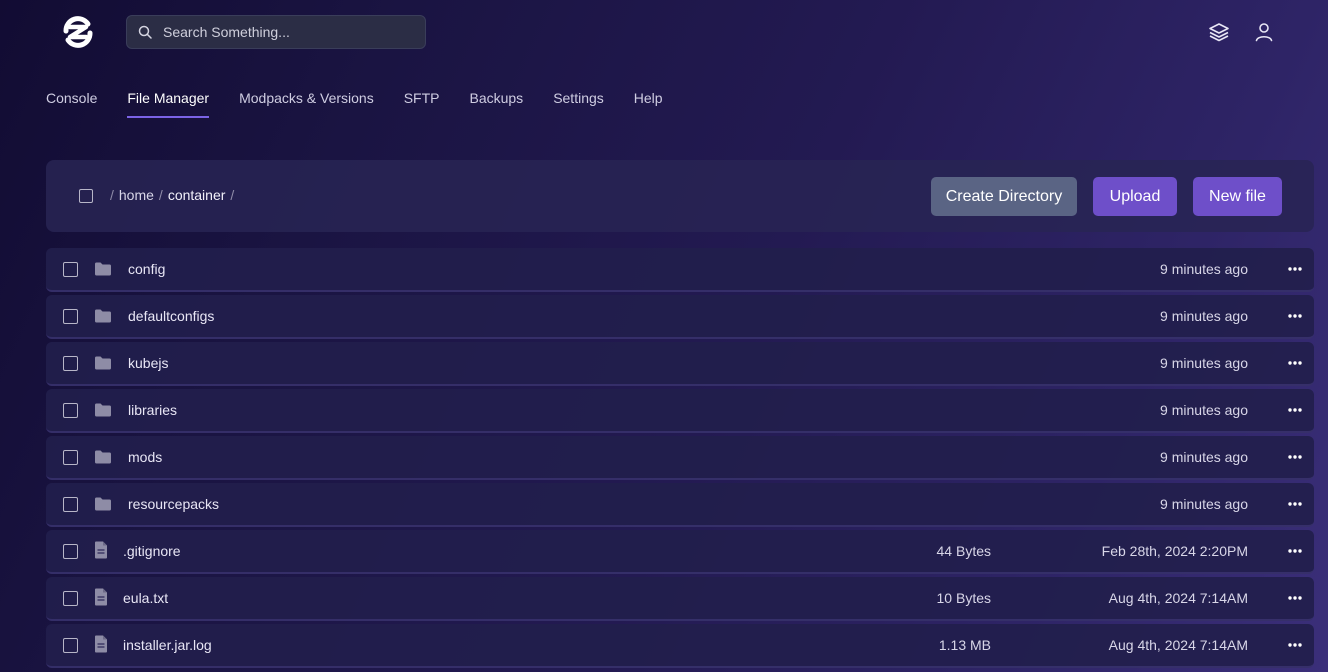 The width and height of the screenshot is (1328, 672). I want to click on layers-icon, so click(1219, 32).